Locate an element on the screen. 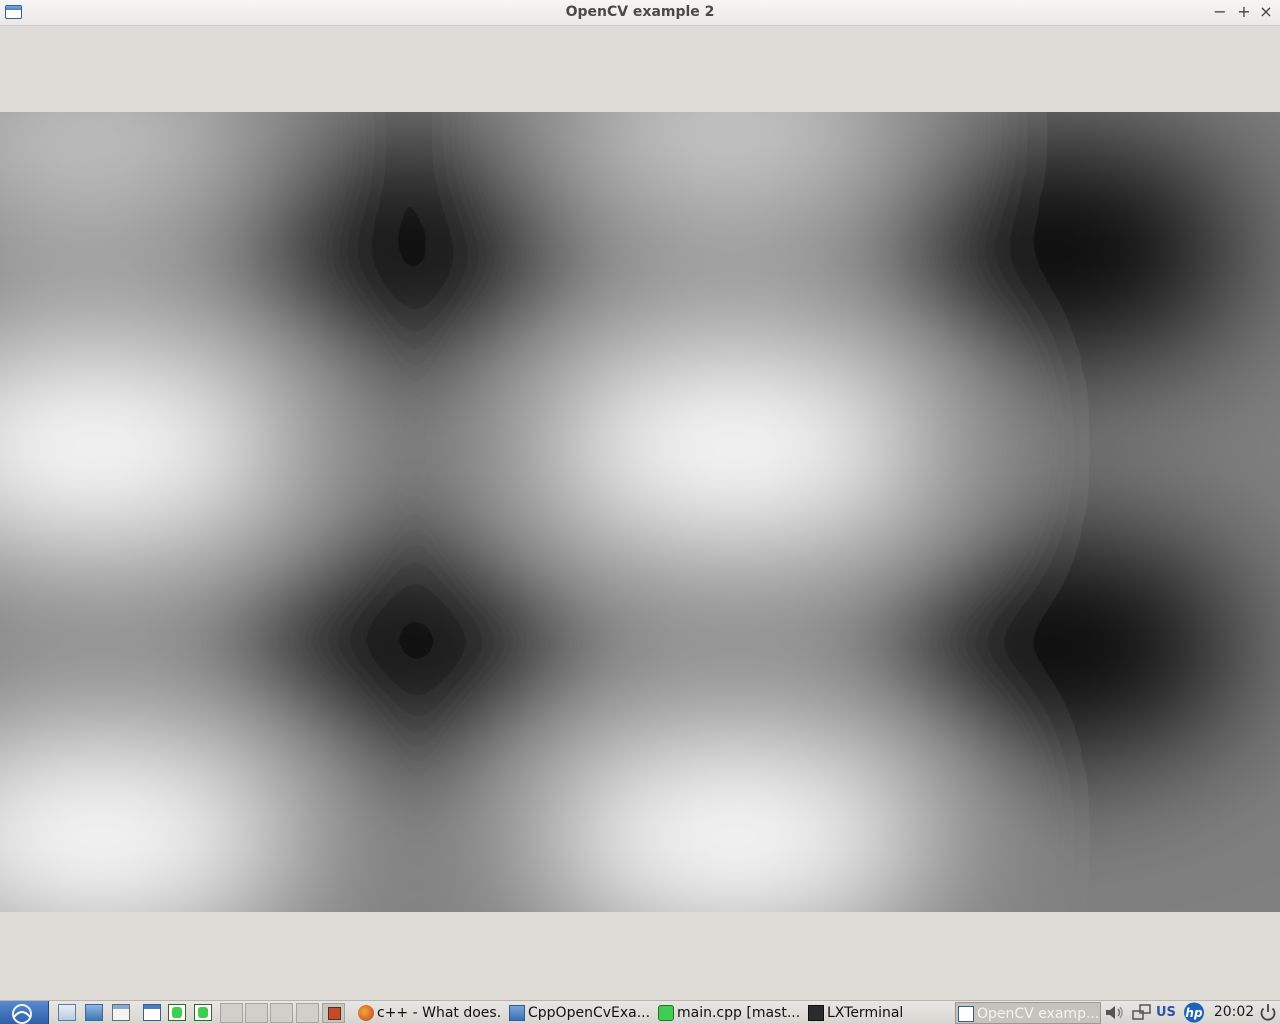  svg-text: hp is located at coordinates (1194, 1013).